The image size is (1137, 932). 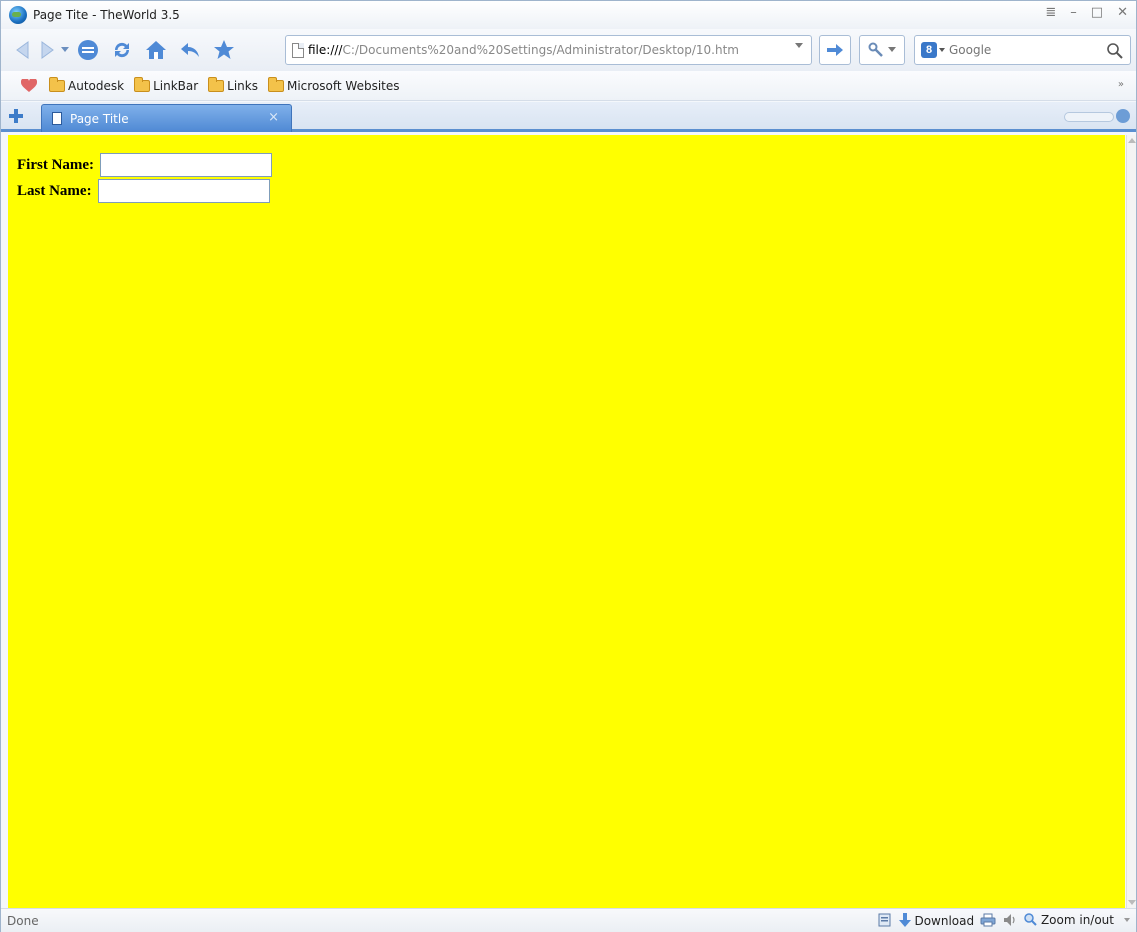 What do you see at coordinates (1097, 12) in the screenshot?
I see `maximize-button: □` at bounding box center [1097, 12].